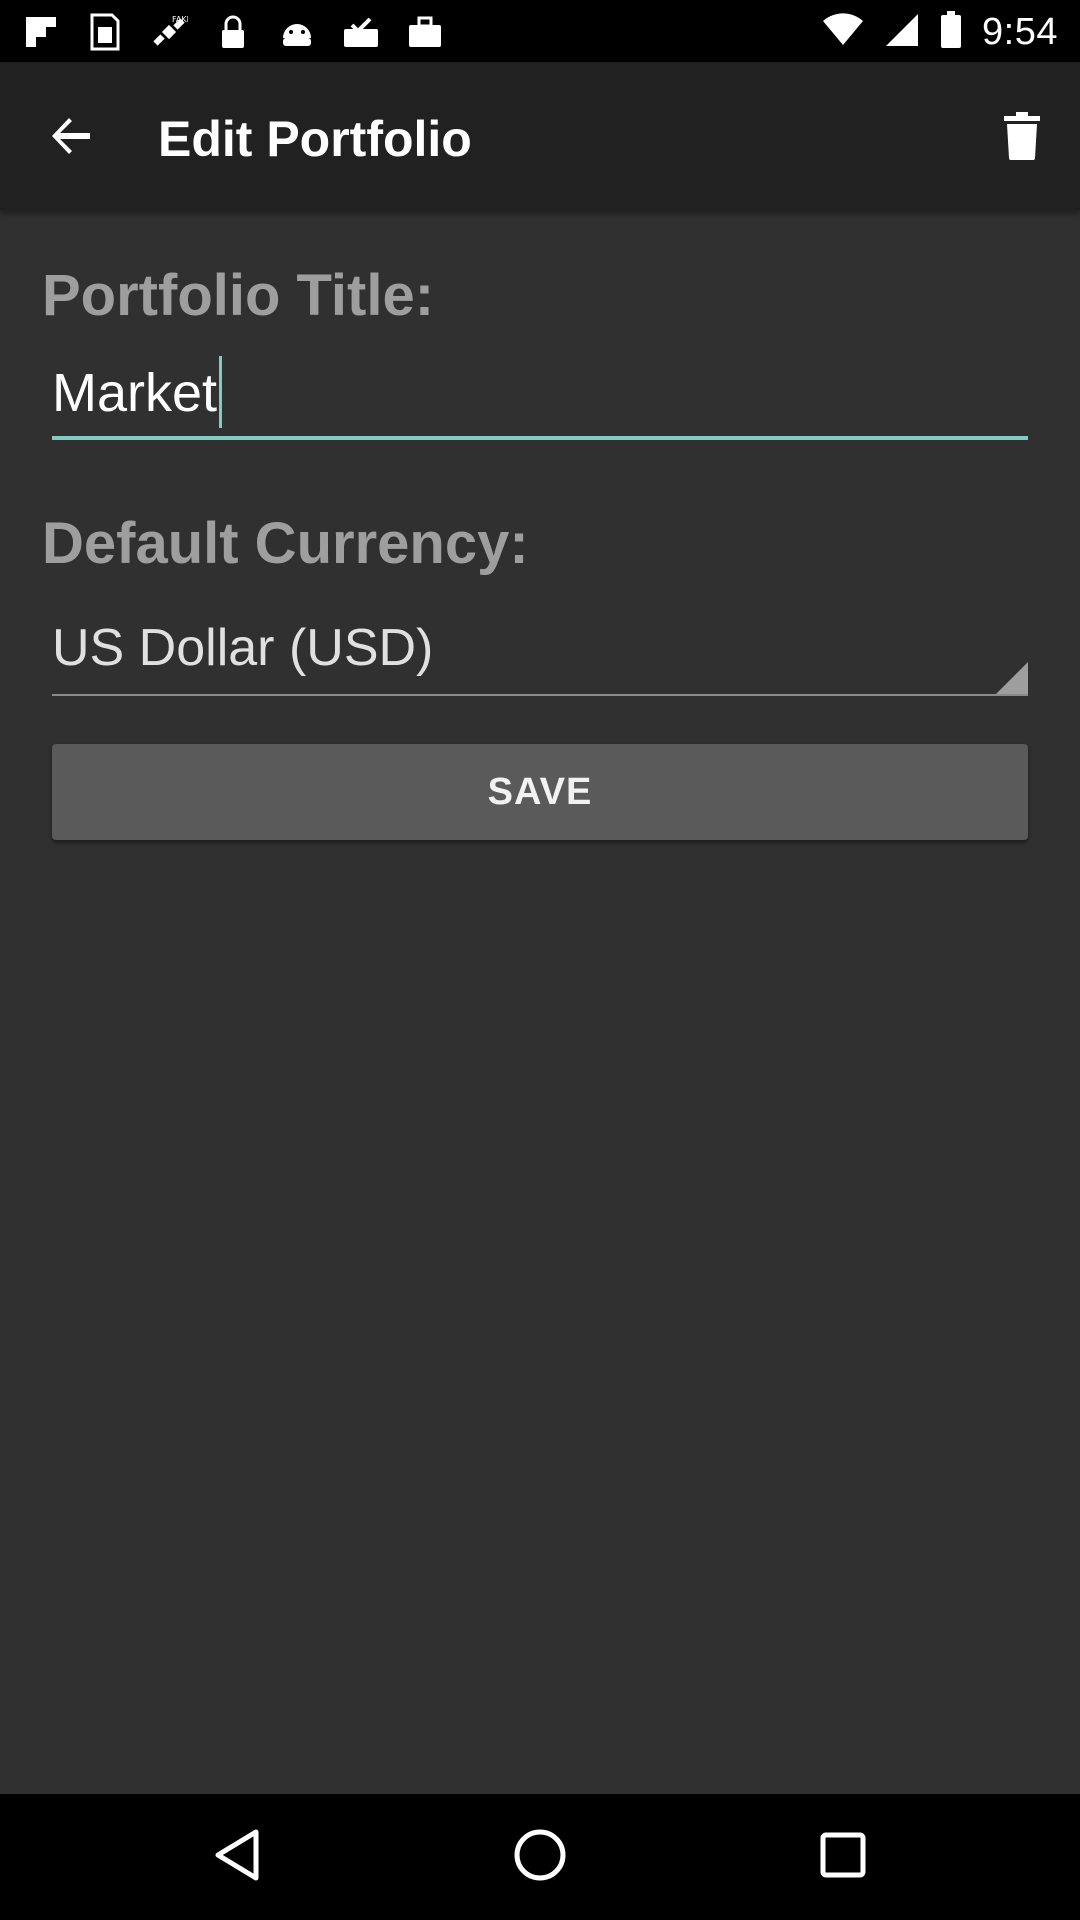  I want to click on app-bar: Edit Portfolio, so click(540, 136).